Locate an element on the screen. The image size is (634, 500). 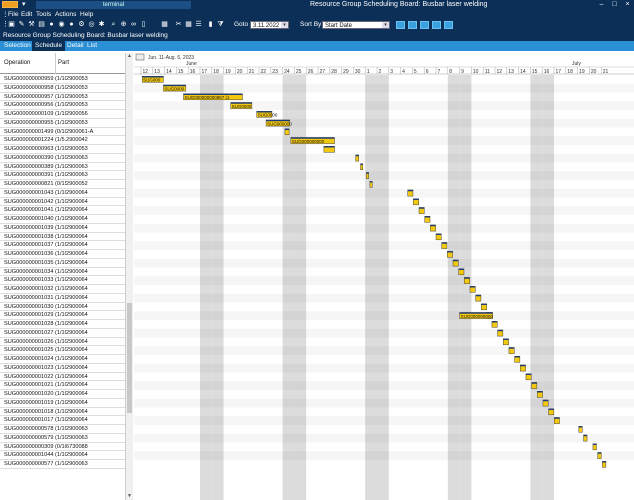
navigate-icon is located at coordinates (140, 57).